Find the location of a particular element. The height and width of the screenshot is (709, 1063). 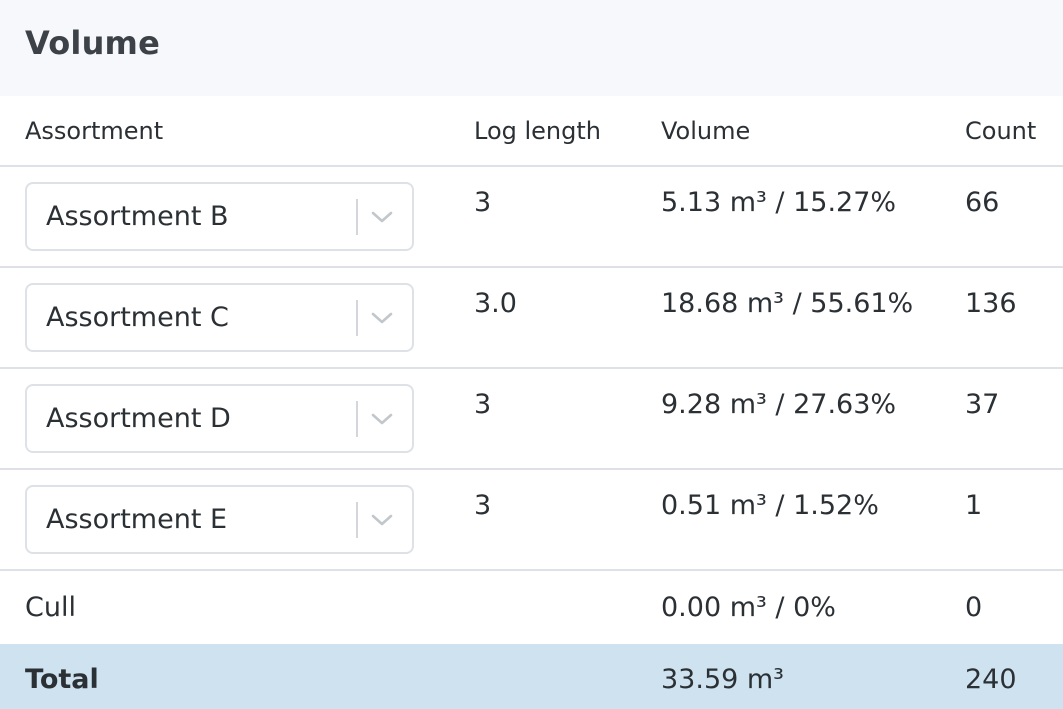

assortment-cell: Assortment B is located at coordinates (237, 217).